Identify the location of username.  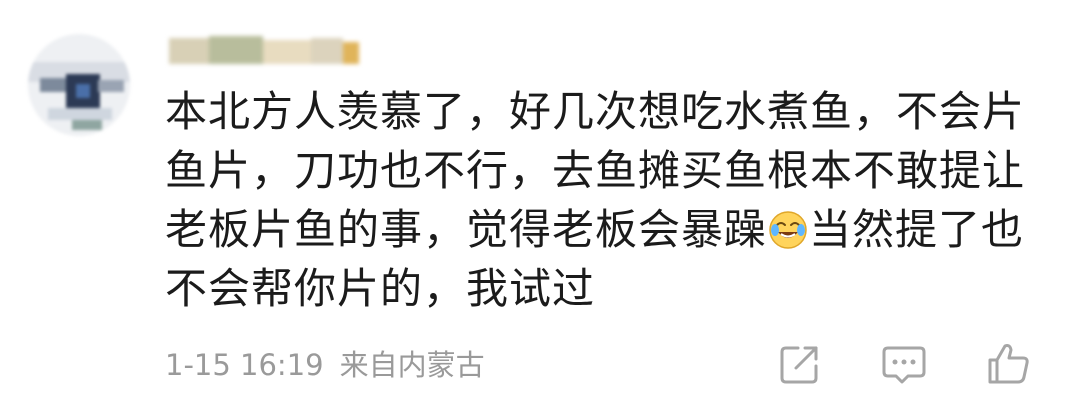
(263, 51).